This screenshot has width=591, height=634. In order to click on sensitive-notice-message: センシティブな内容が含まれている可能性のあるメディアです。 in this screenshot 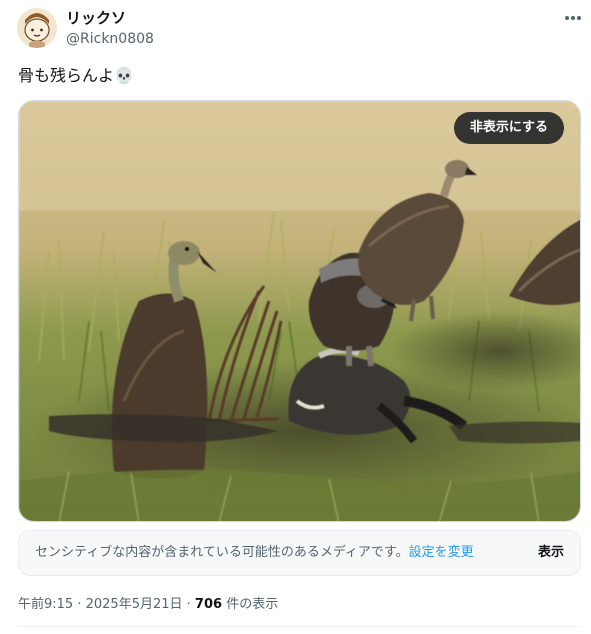, I will do `click(222, 552)`.